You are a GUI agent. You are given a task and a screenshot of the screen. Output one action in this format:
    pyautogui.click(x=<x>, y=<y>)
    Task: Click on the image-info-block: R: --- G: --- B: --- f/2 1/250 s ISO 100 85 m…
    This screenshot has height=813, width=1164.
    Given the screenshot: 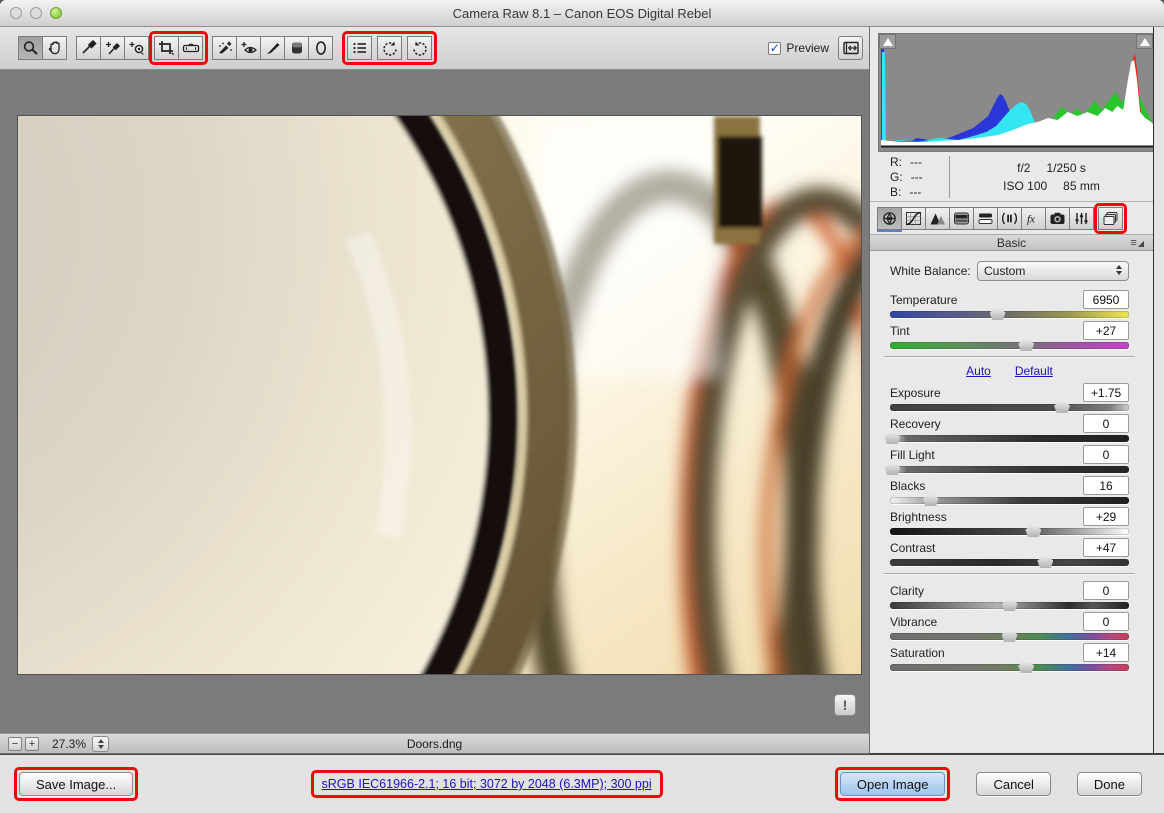 What is the action you would take?
    pyautogui.click(x=1011, y=177)
    